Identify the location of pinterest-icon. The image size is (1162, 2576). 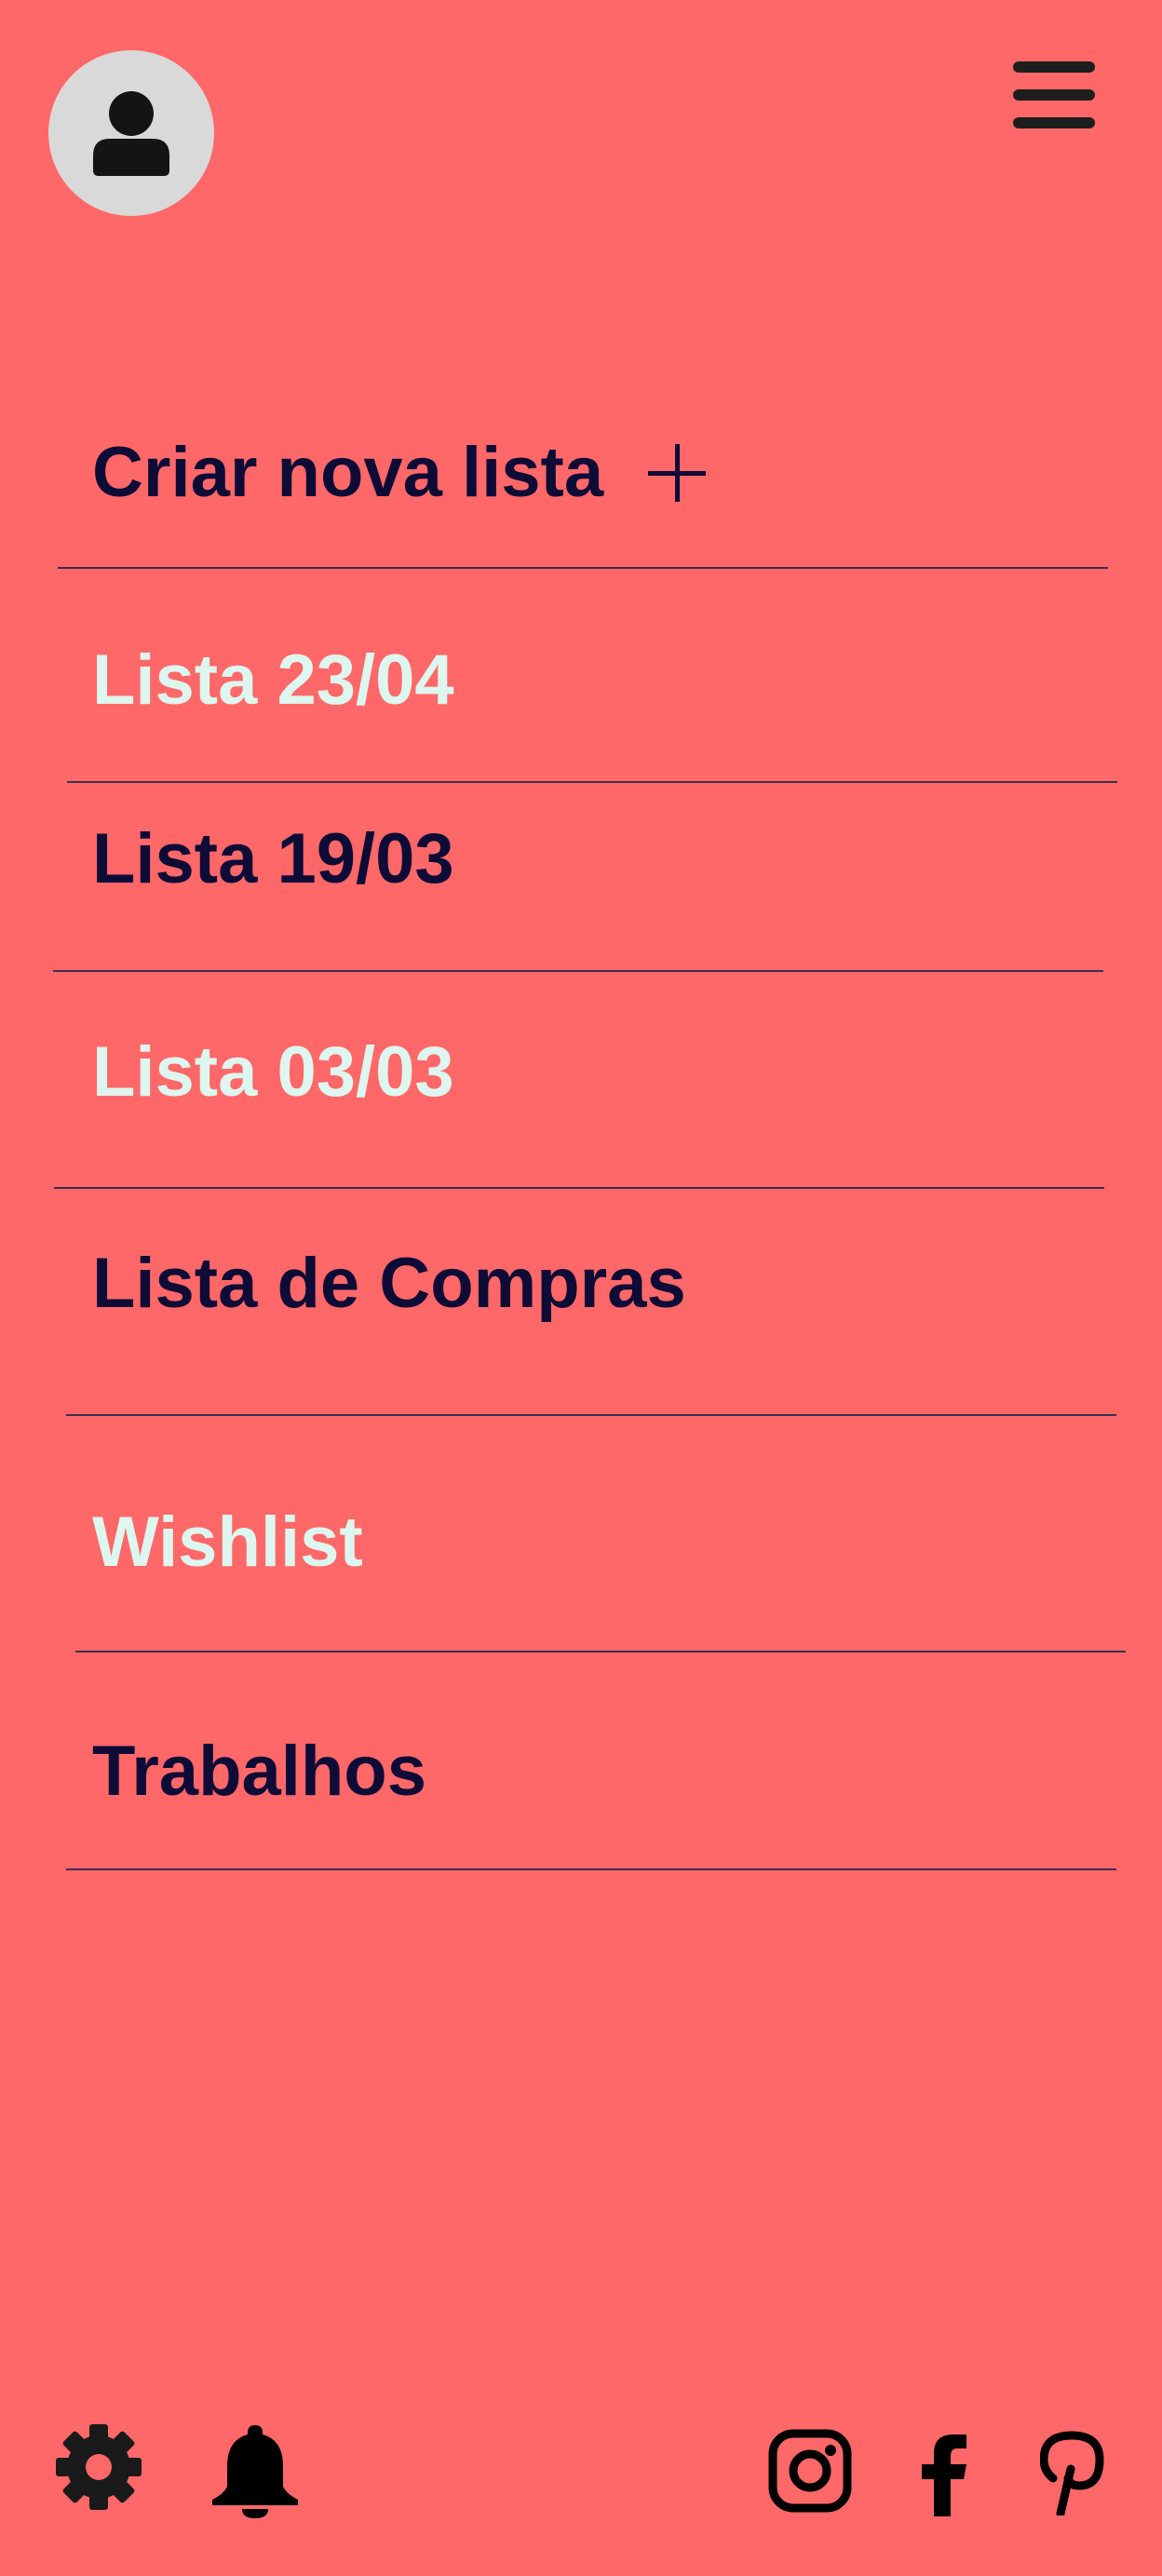
(1072, 2473).